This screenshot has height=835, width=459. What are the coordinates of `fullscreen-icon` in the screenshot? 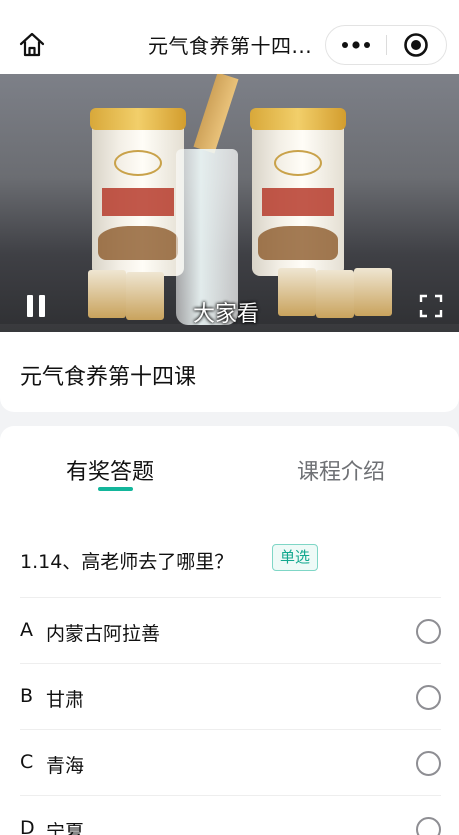 It's located at (431, 306).